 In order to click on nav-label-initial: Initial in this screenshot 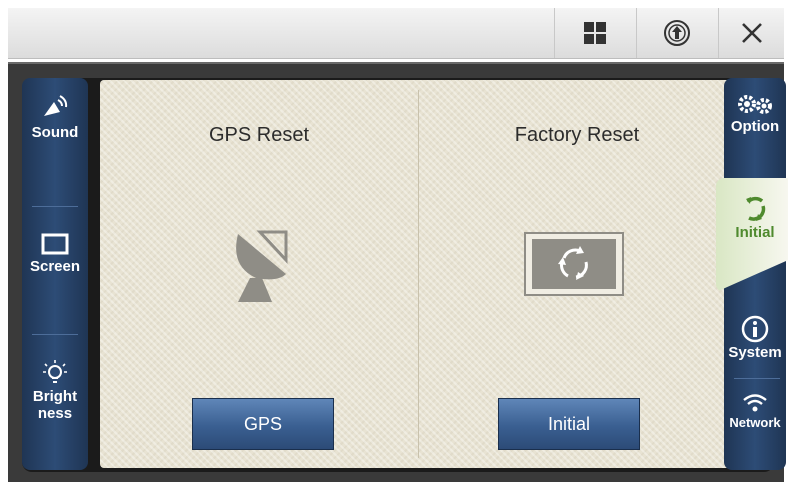, I will do `click(755, 232)`.